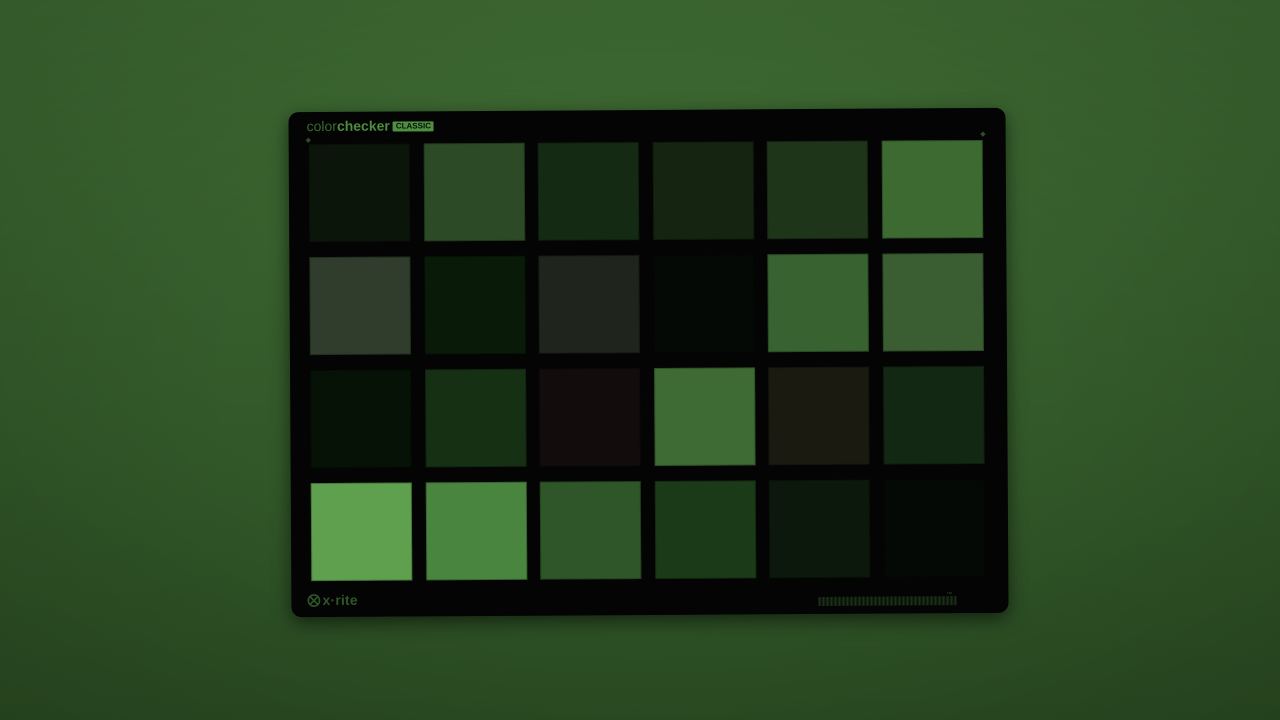 The image size is (1280, 720). I want to click on registration-mark-left-icon: ◆, so click(308, 141).